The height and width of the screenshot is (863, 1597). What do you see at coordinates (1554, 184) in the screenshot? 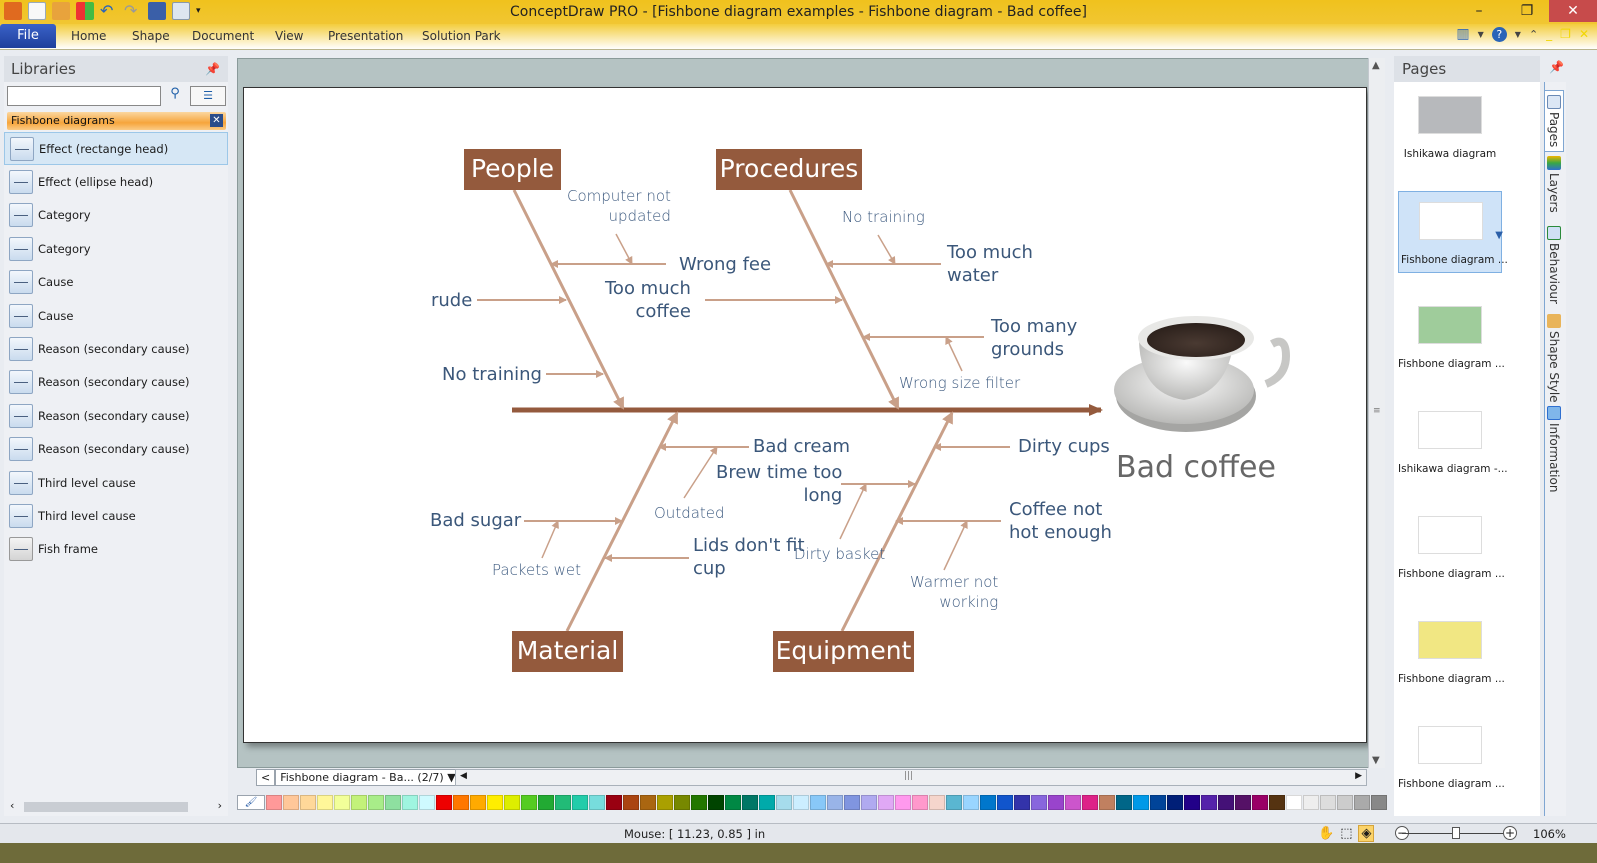
I see `side-tab-layers: Layers` at bounding box center [1554, 184].